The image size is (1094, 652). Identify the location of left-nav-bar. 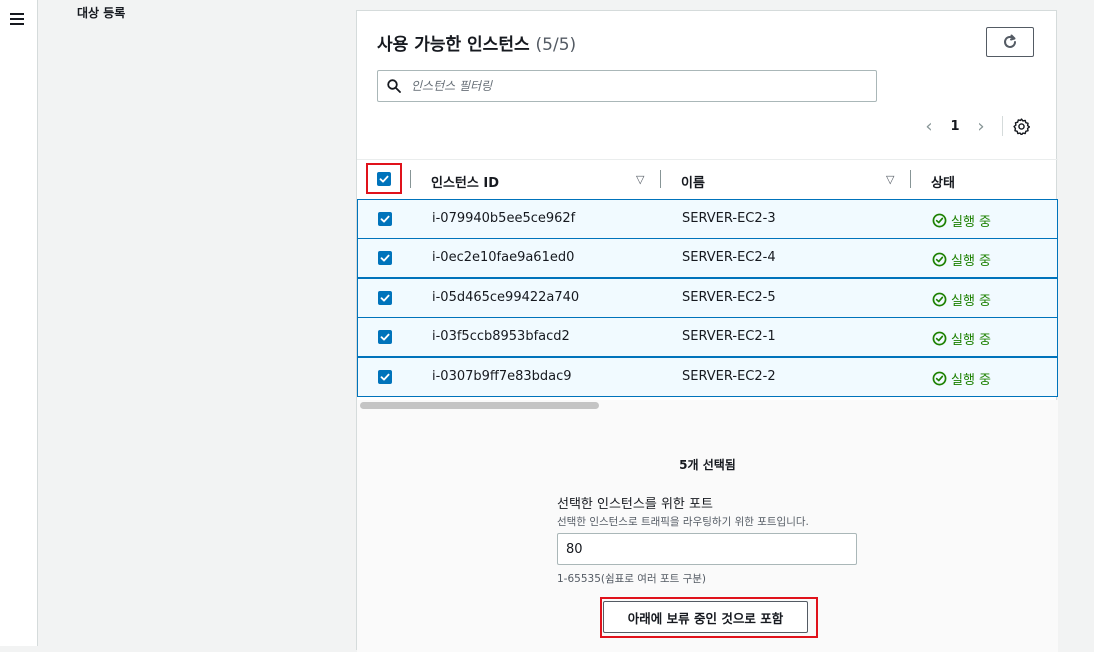
(19, 323).